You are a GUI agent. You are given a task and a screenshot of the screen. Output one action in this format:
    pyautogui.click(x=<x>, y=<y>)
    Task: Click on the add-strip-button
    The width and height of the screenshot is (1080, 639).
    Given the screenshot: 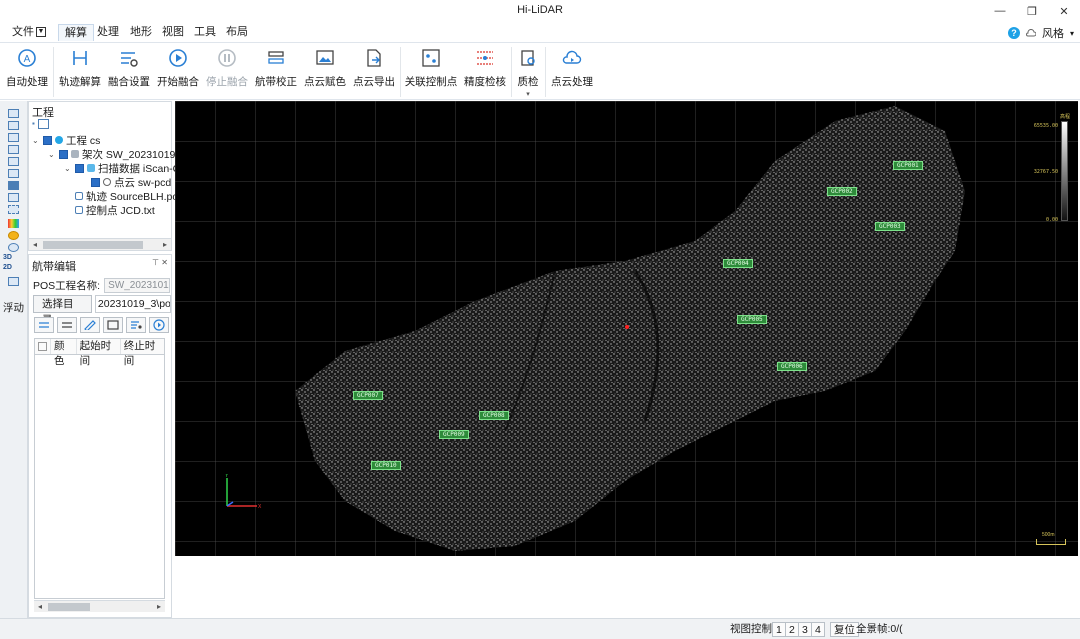 What is the action you would take?
    pyautogui.click(x=44, y=325)
    